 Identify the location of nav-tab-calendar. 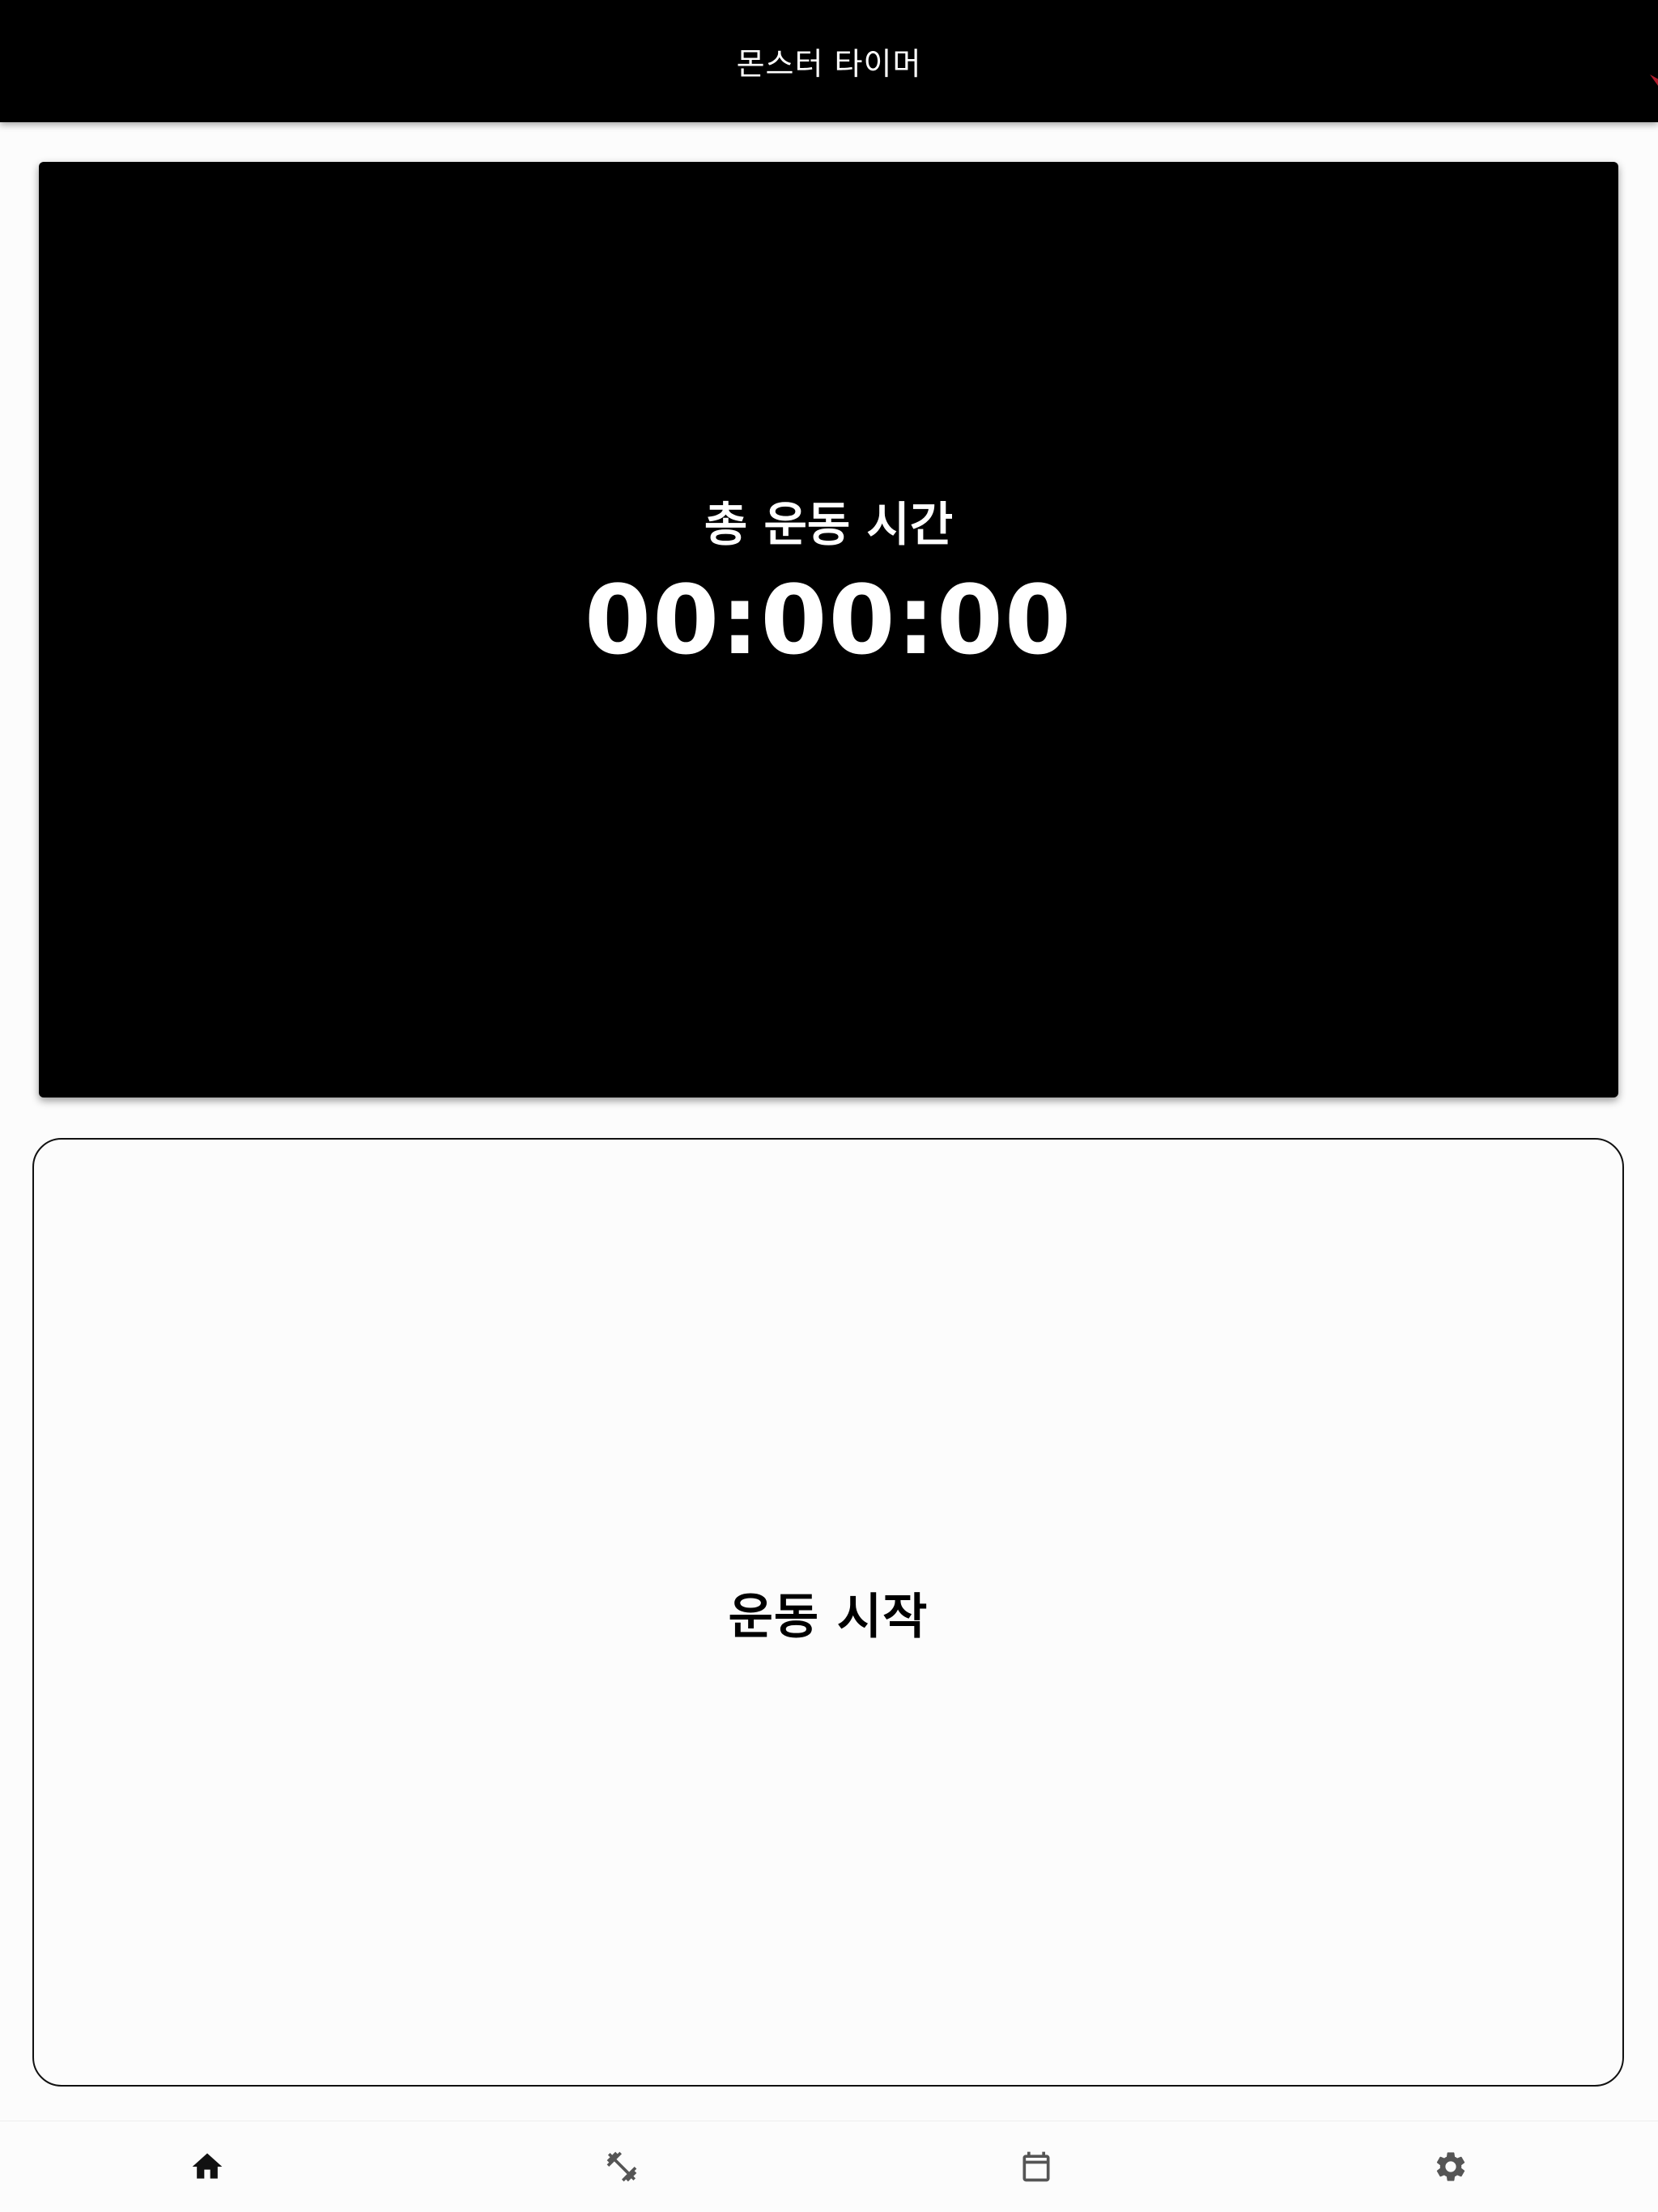
(1036, 2166).